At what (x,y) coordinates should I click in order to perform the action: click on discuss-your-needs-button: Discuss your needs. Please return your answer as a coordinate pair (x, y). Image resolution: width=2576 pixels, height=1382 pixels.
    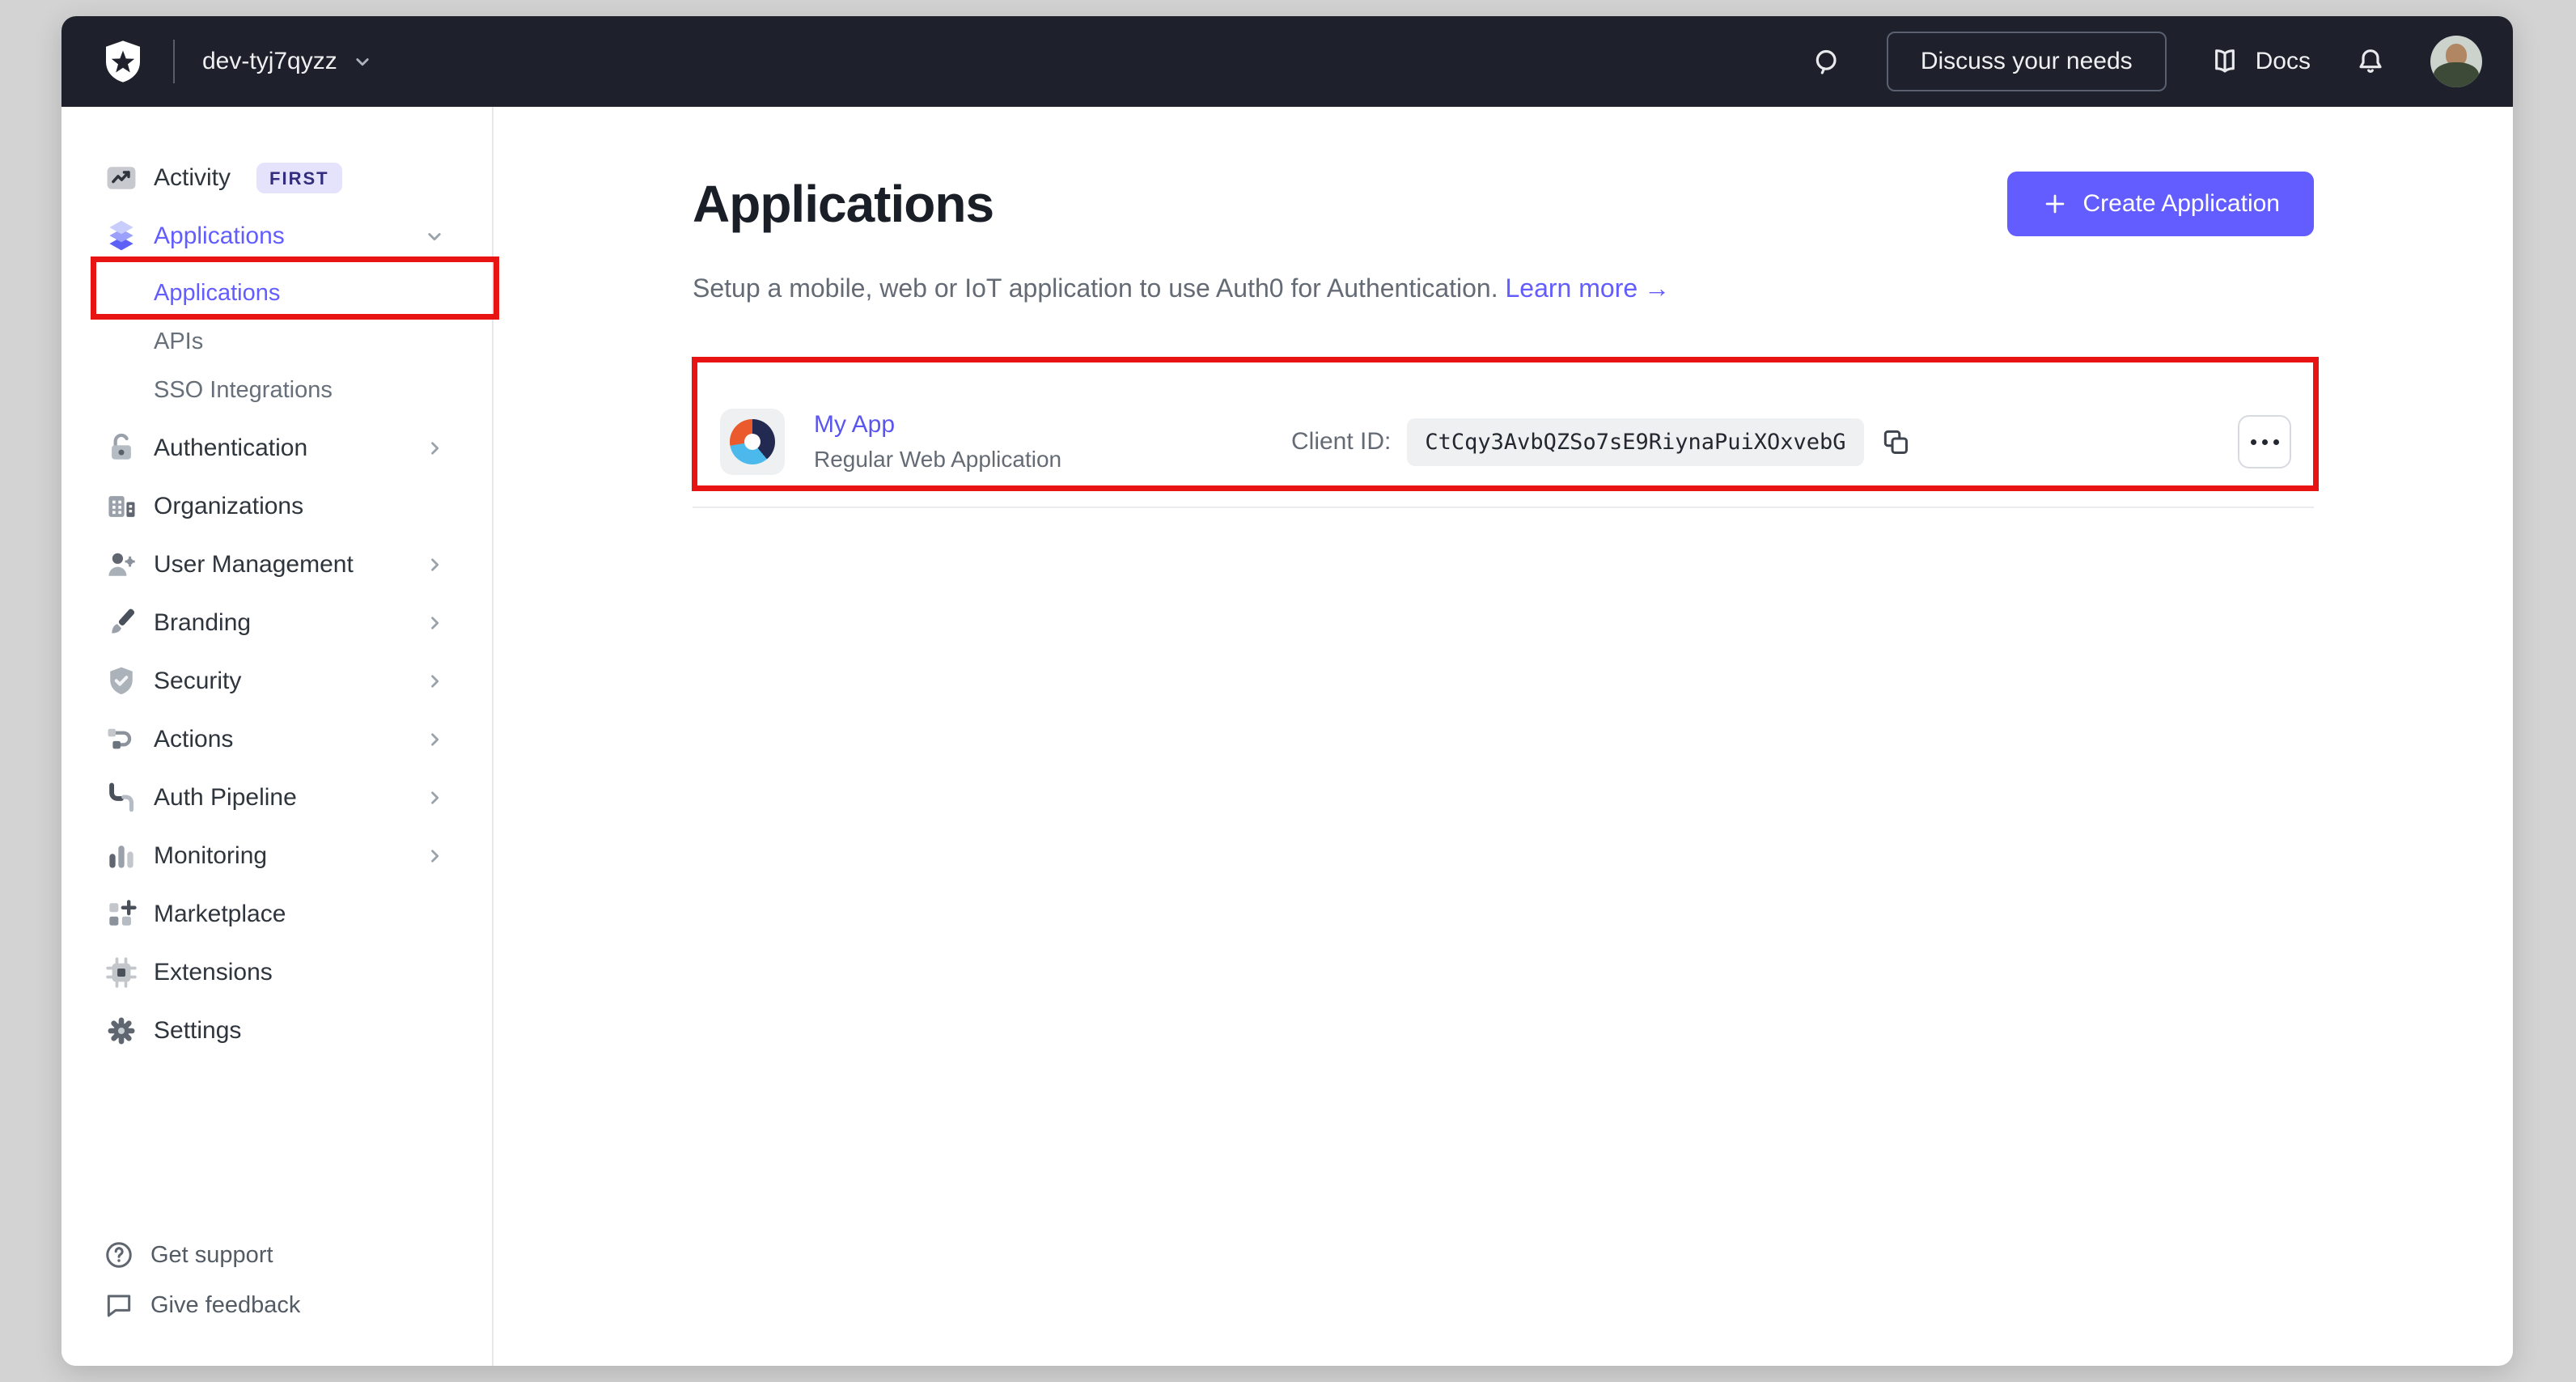
    Looking at the image, I should click on (2026, 61).